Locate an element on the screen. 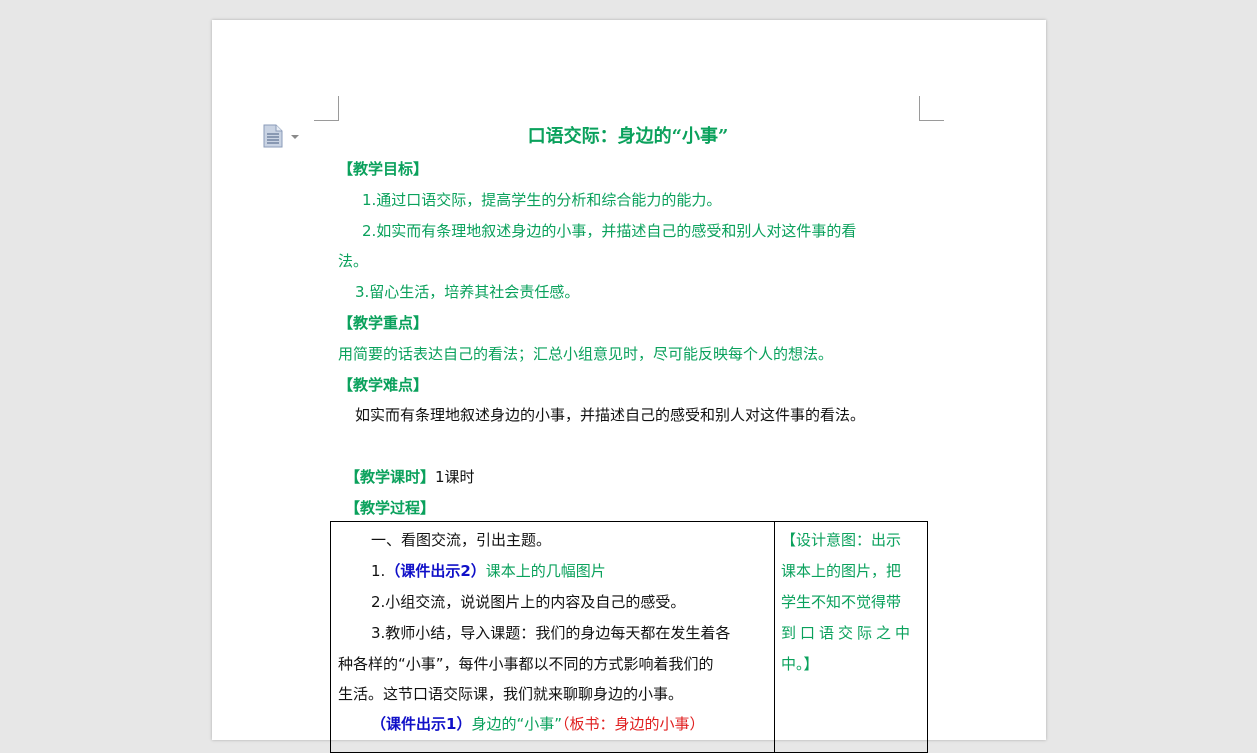 This screenshot has width=1257, height=753. design-intent-line-2: 课本上的图片，把 is located at coordinates (841, 571).